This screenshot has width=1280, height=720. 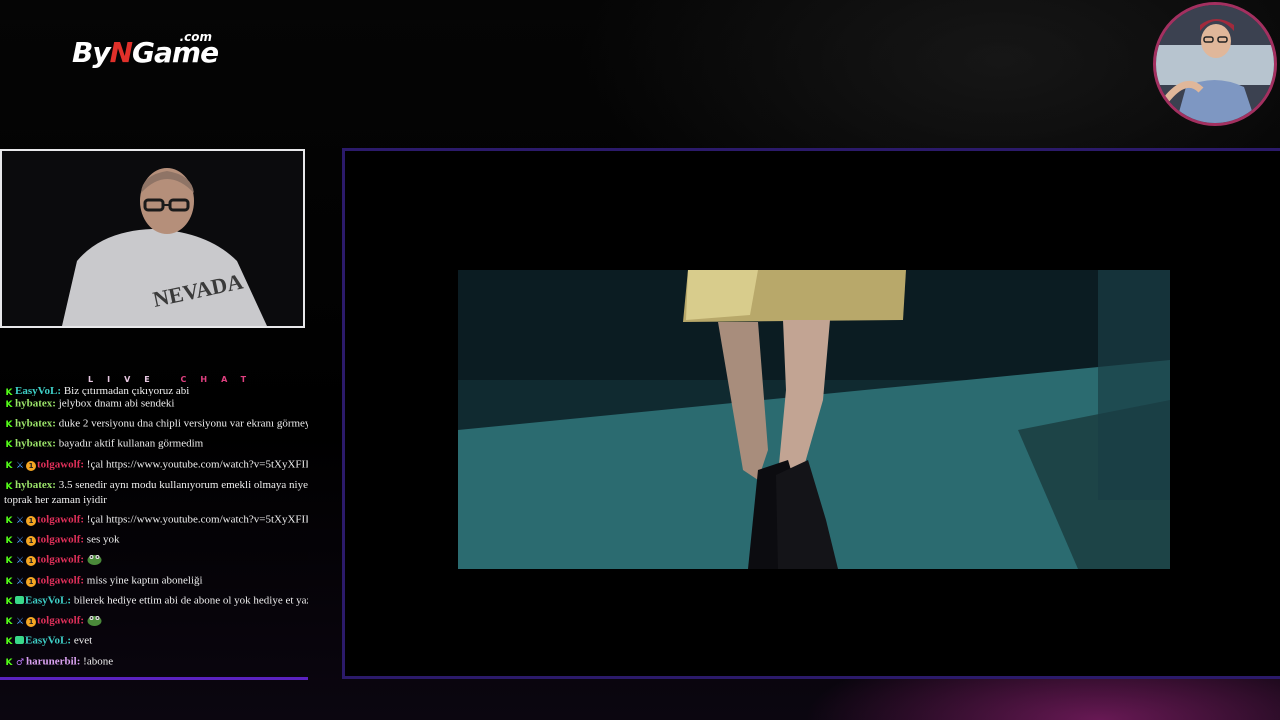 I want to click on streamer-webcam: NEVADA, so click(x=152, y=238).